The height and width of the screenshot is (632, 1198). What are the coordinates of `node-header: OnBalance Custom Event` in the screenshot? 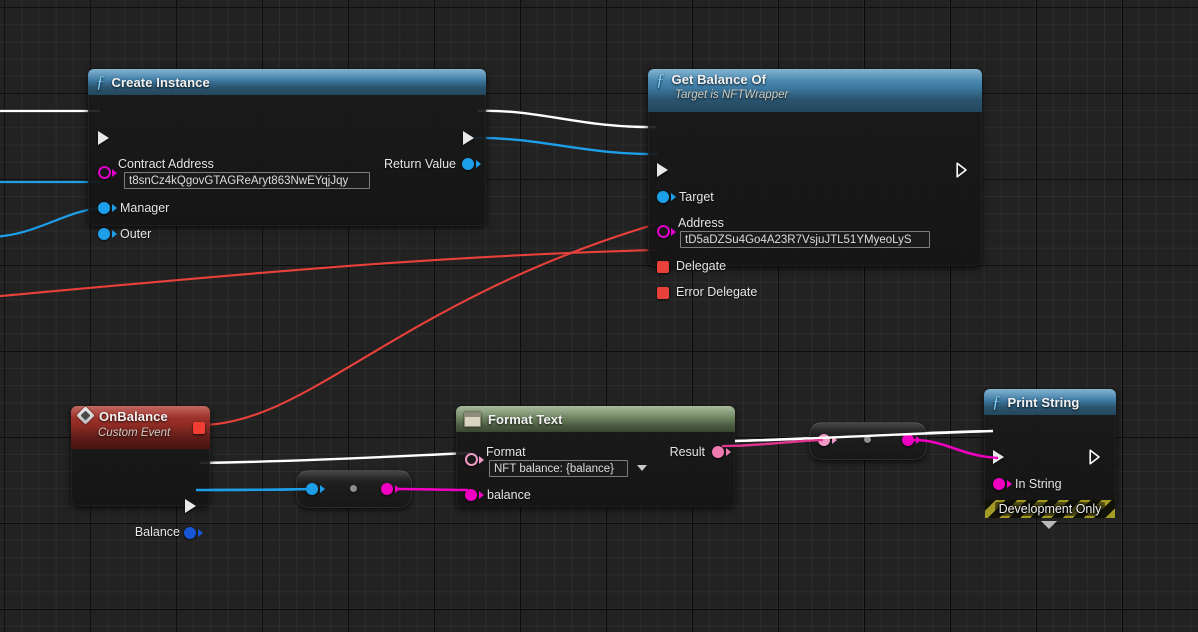 It's located at (140, 427).